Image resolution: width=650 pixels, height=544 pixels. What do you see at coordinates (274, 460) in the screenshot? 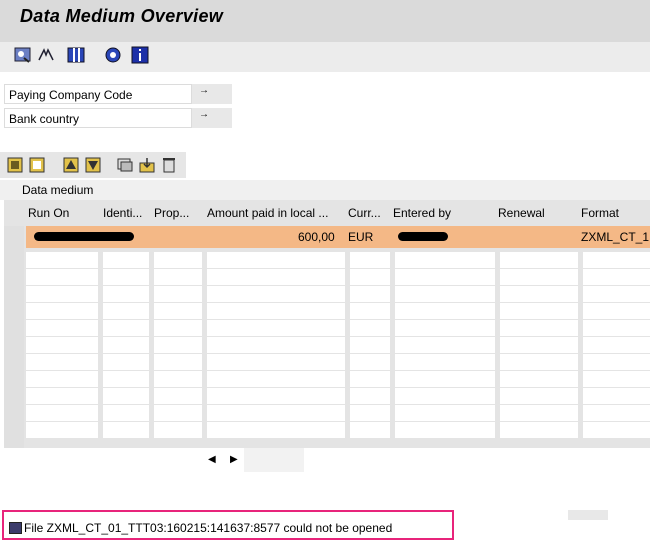
I see `scroll-thumb` at bounding box center [274, 460].